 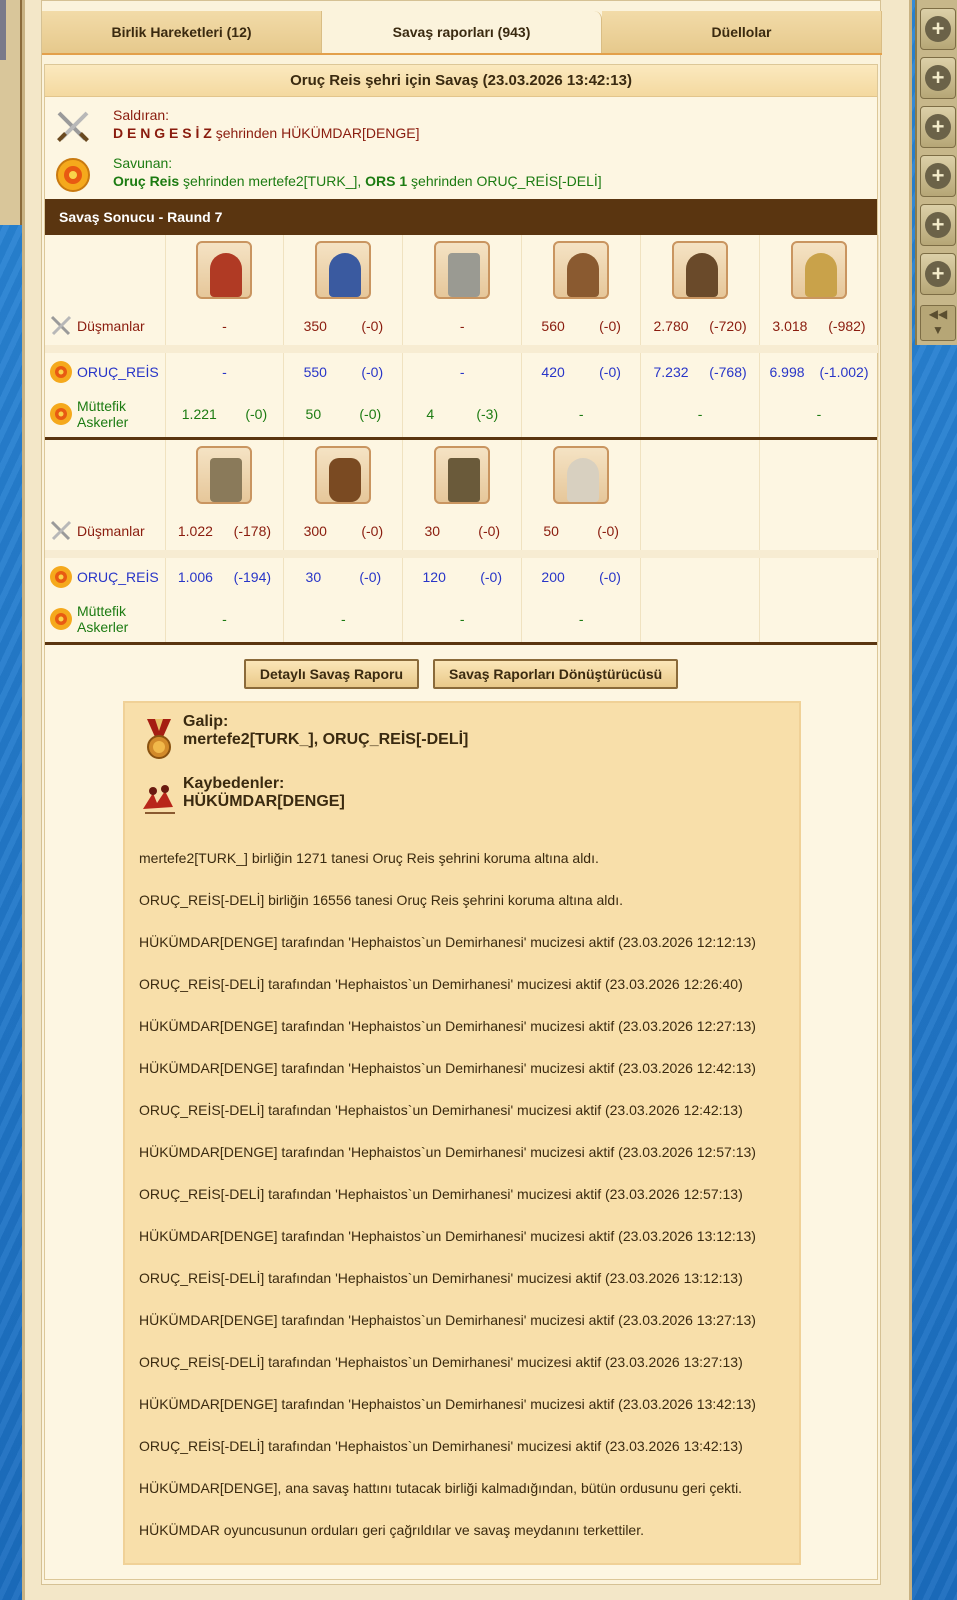 What do you see at coordinates (462, 32) in the screenshot?
I see `tab-battle-reports: Savaş raporları (943)` at bounding box center [462, 32].